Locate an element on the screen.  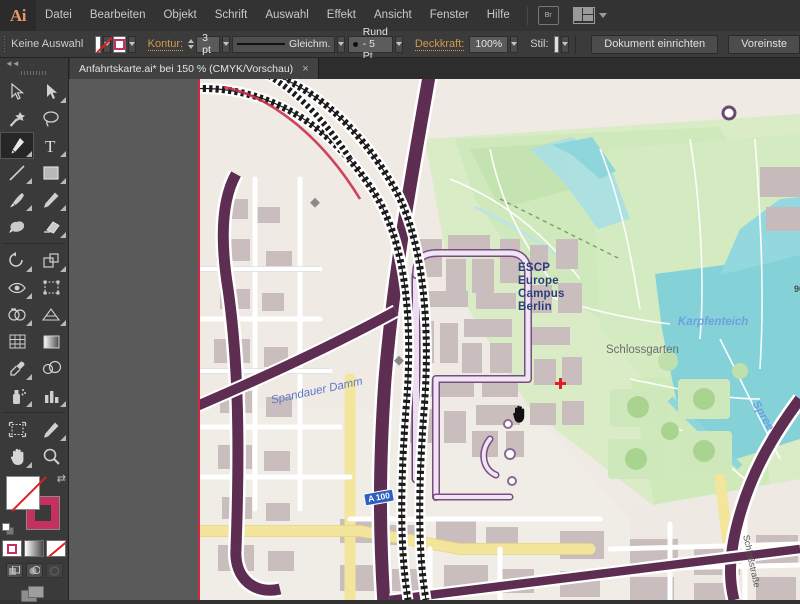
stroke-weight-input: 3 pt is located at coordinates (208, 44).